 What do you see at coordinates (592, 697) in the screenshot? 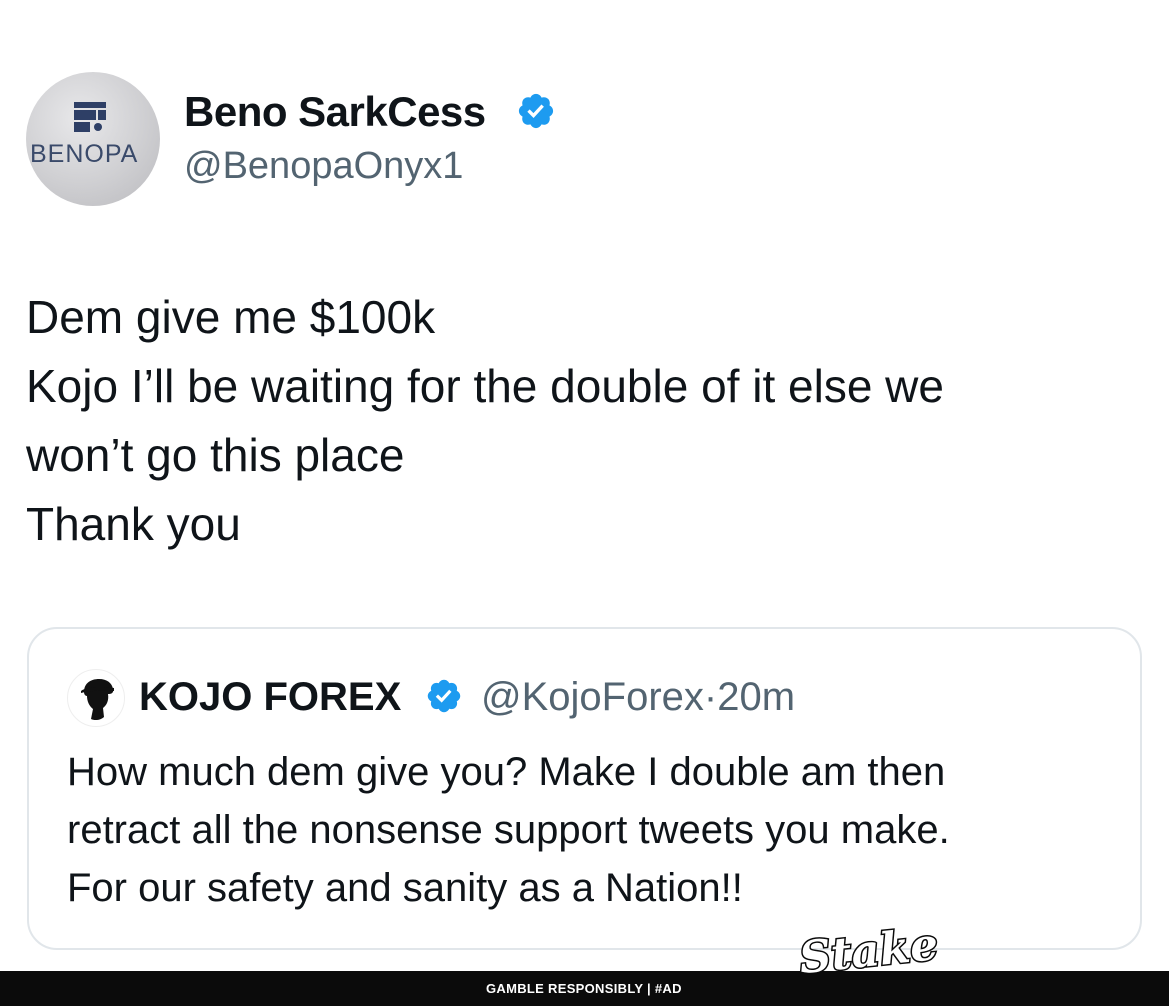
I see `quoted-handle: @KojoForex` at bounding box center [592, 697].